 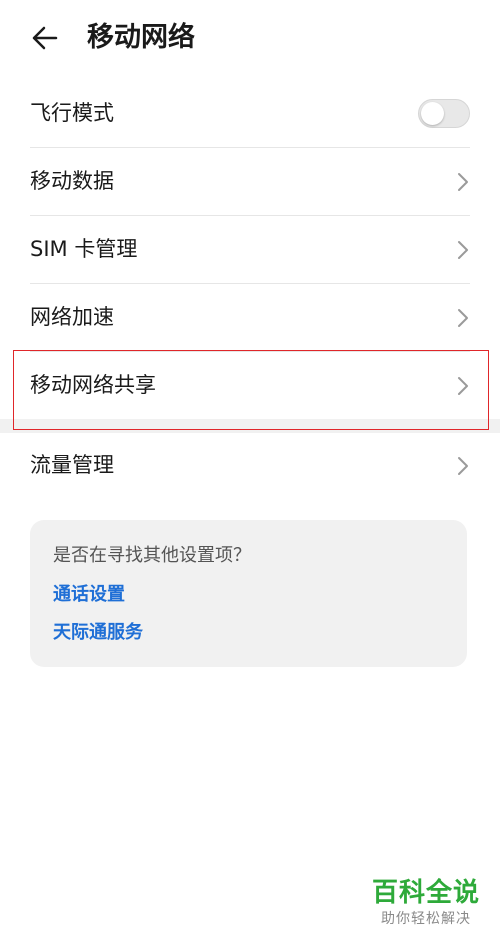 I want to click on settings-row-network-acceleration: 网络加速, so click(x=250, y=318).